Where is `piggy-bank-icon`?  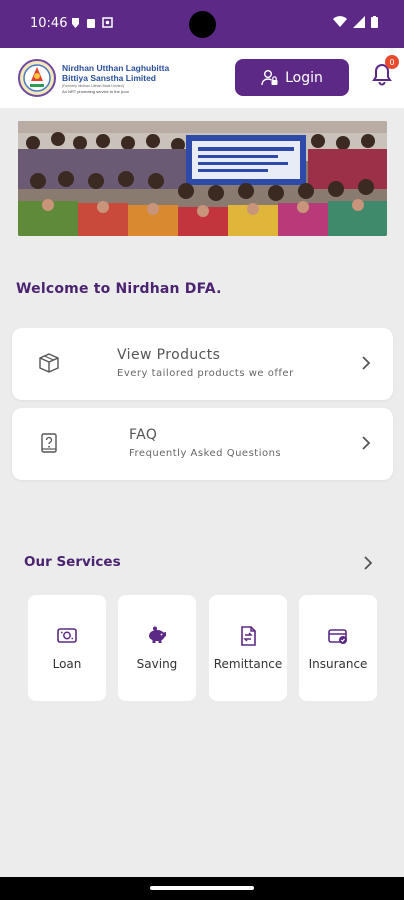
piggy-bank-icon is located at coordinates (157, 634).